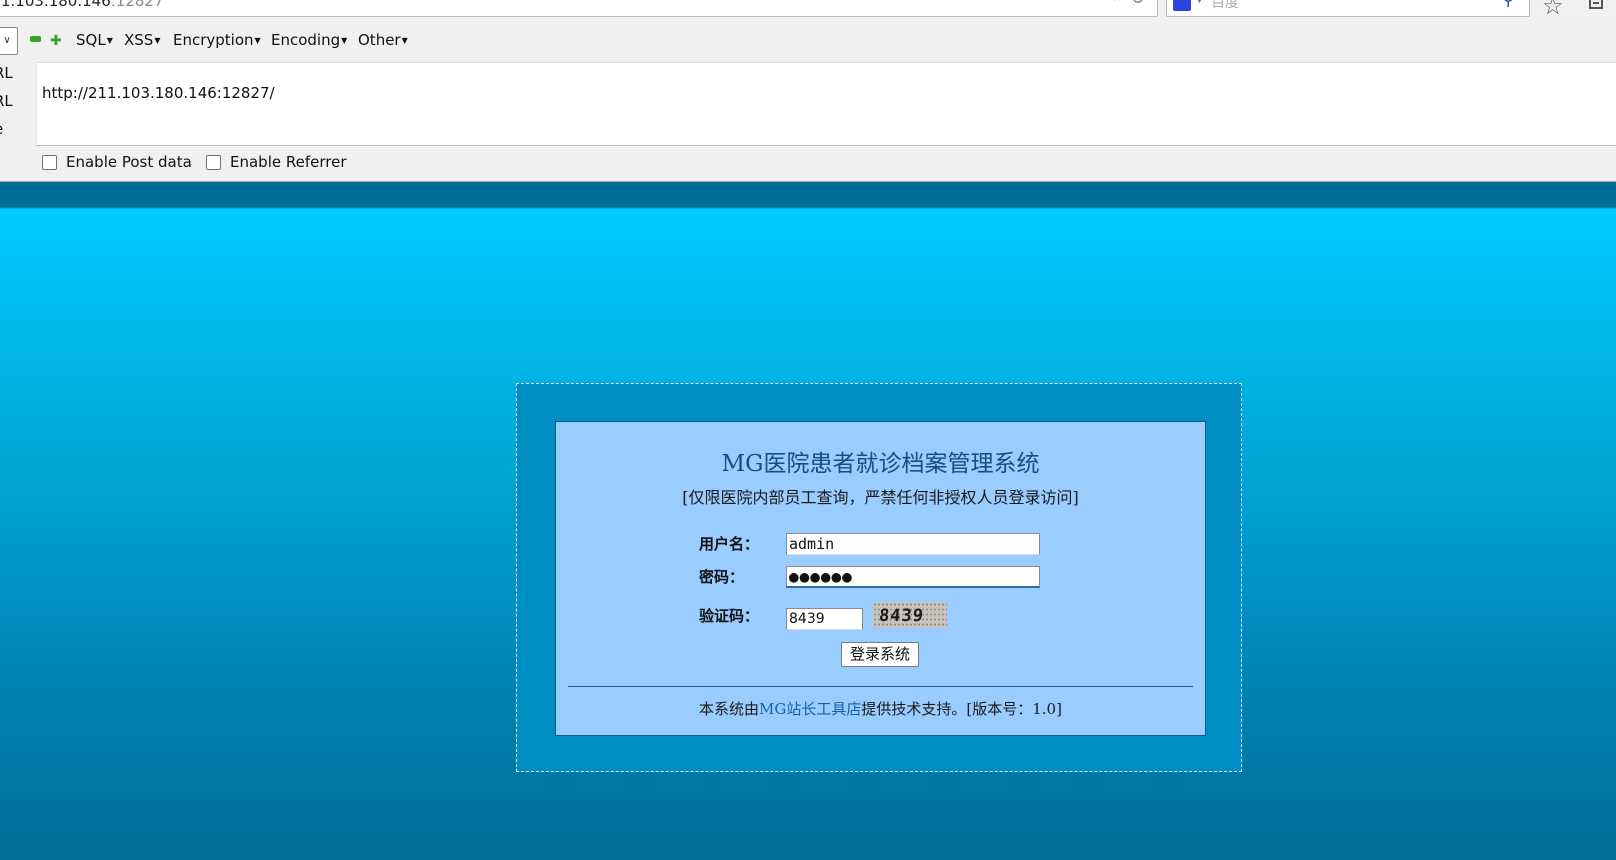 This screenshot has height=860, width=1616. I want to click on checkbox-label: Enable Post data, so click(129, 162).